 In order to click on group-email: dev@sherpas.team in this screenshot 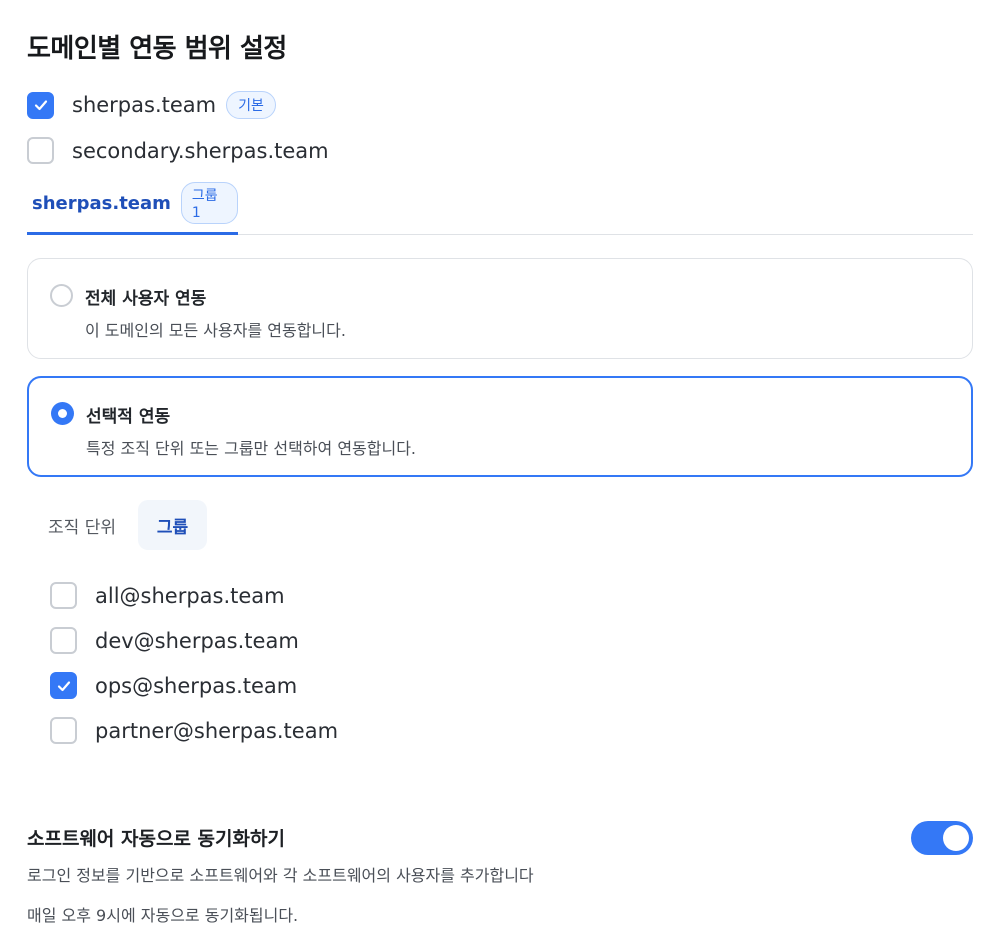, I will do `click(197, 640)`.